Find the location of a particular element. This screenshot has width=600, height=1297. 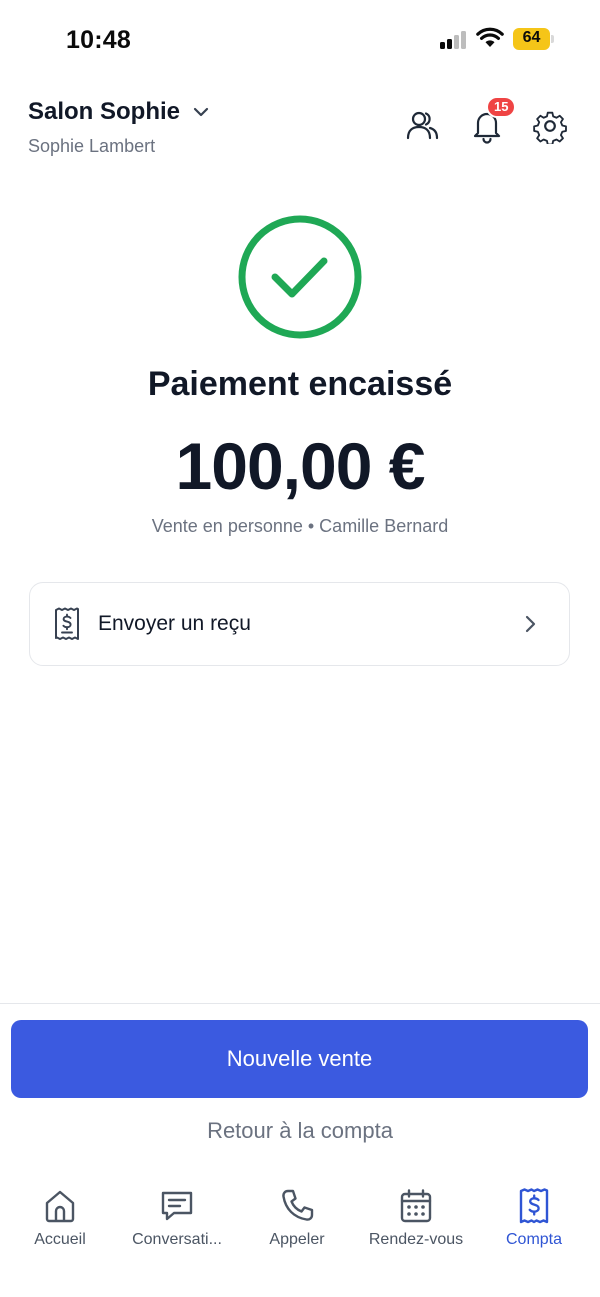

payment-title: Paiement encaissé is located at coordinates (300, 384).